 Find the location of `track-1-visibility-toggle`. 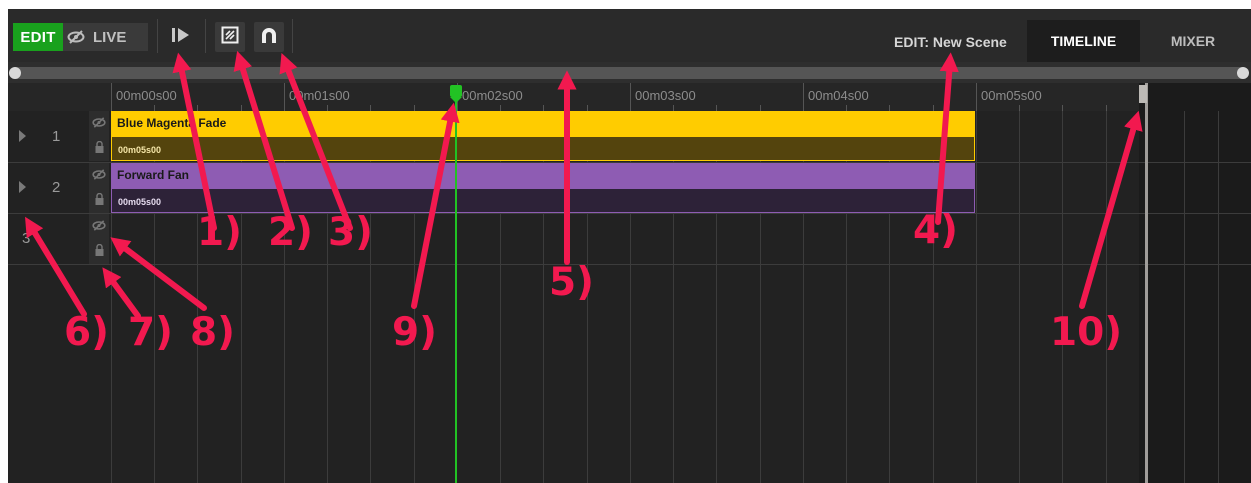

track-1-visibility-toggle is located at coordinates (99, 123).